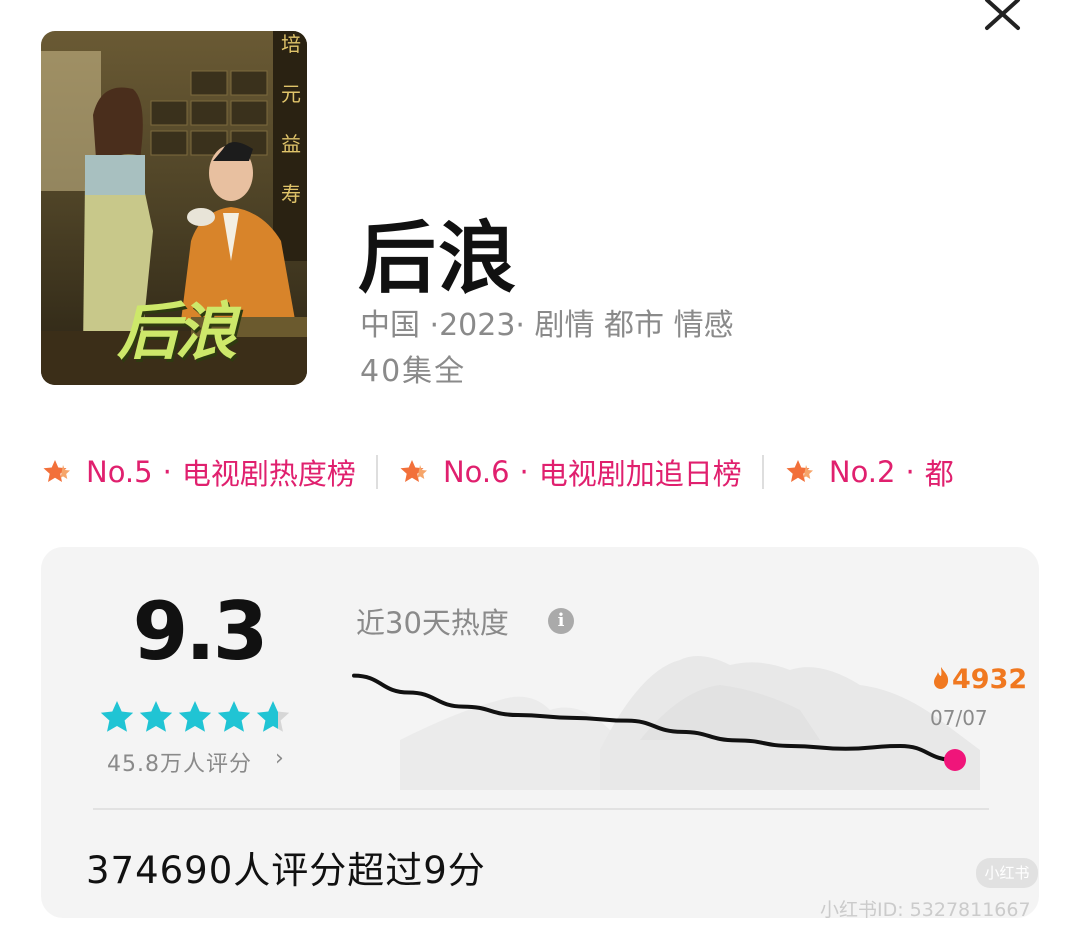  What do you see at coordinates (174, 208) in the screenshot?
I see `poster-image: 培 元 益 寿 后浪` at bounding box center [174, 208].